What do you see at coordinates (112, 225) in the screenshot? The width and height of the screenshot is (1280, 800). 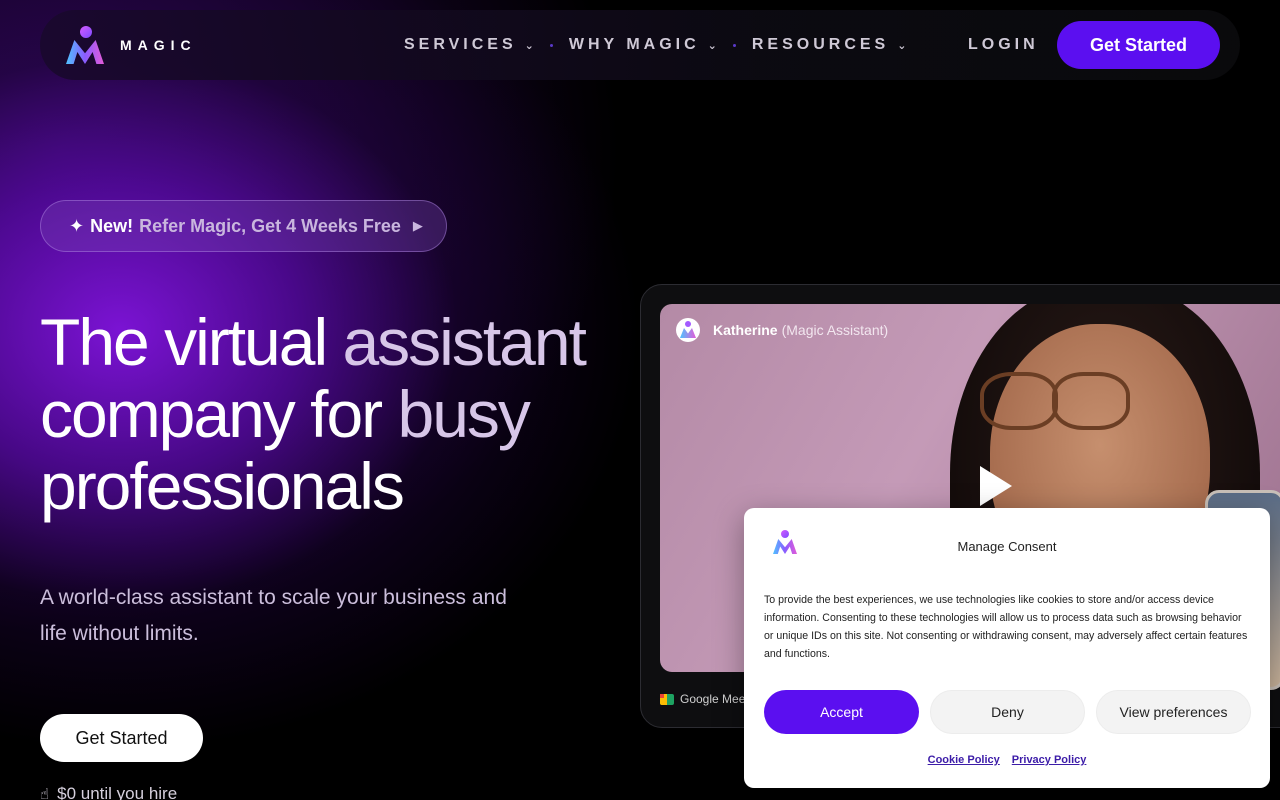 I see `promo-new-label: New!` at bounding box center [112, 225].